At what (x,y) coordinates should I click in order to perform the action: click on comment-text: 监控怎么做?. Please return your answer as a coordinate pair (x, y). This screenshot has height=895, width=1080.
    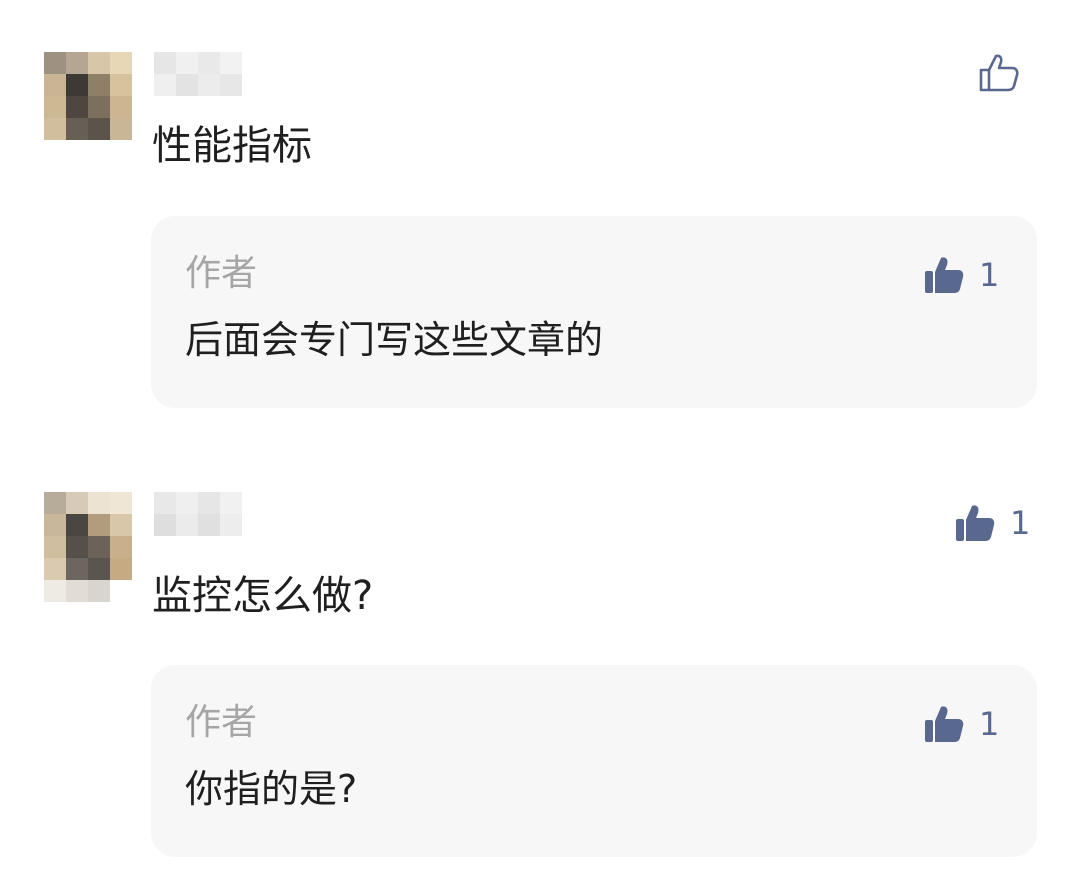
    Looking at the image, I should click on (263, 596).